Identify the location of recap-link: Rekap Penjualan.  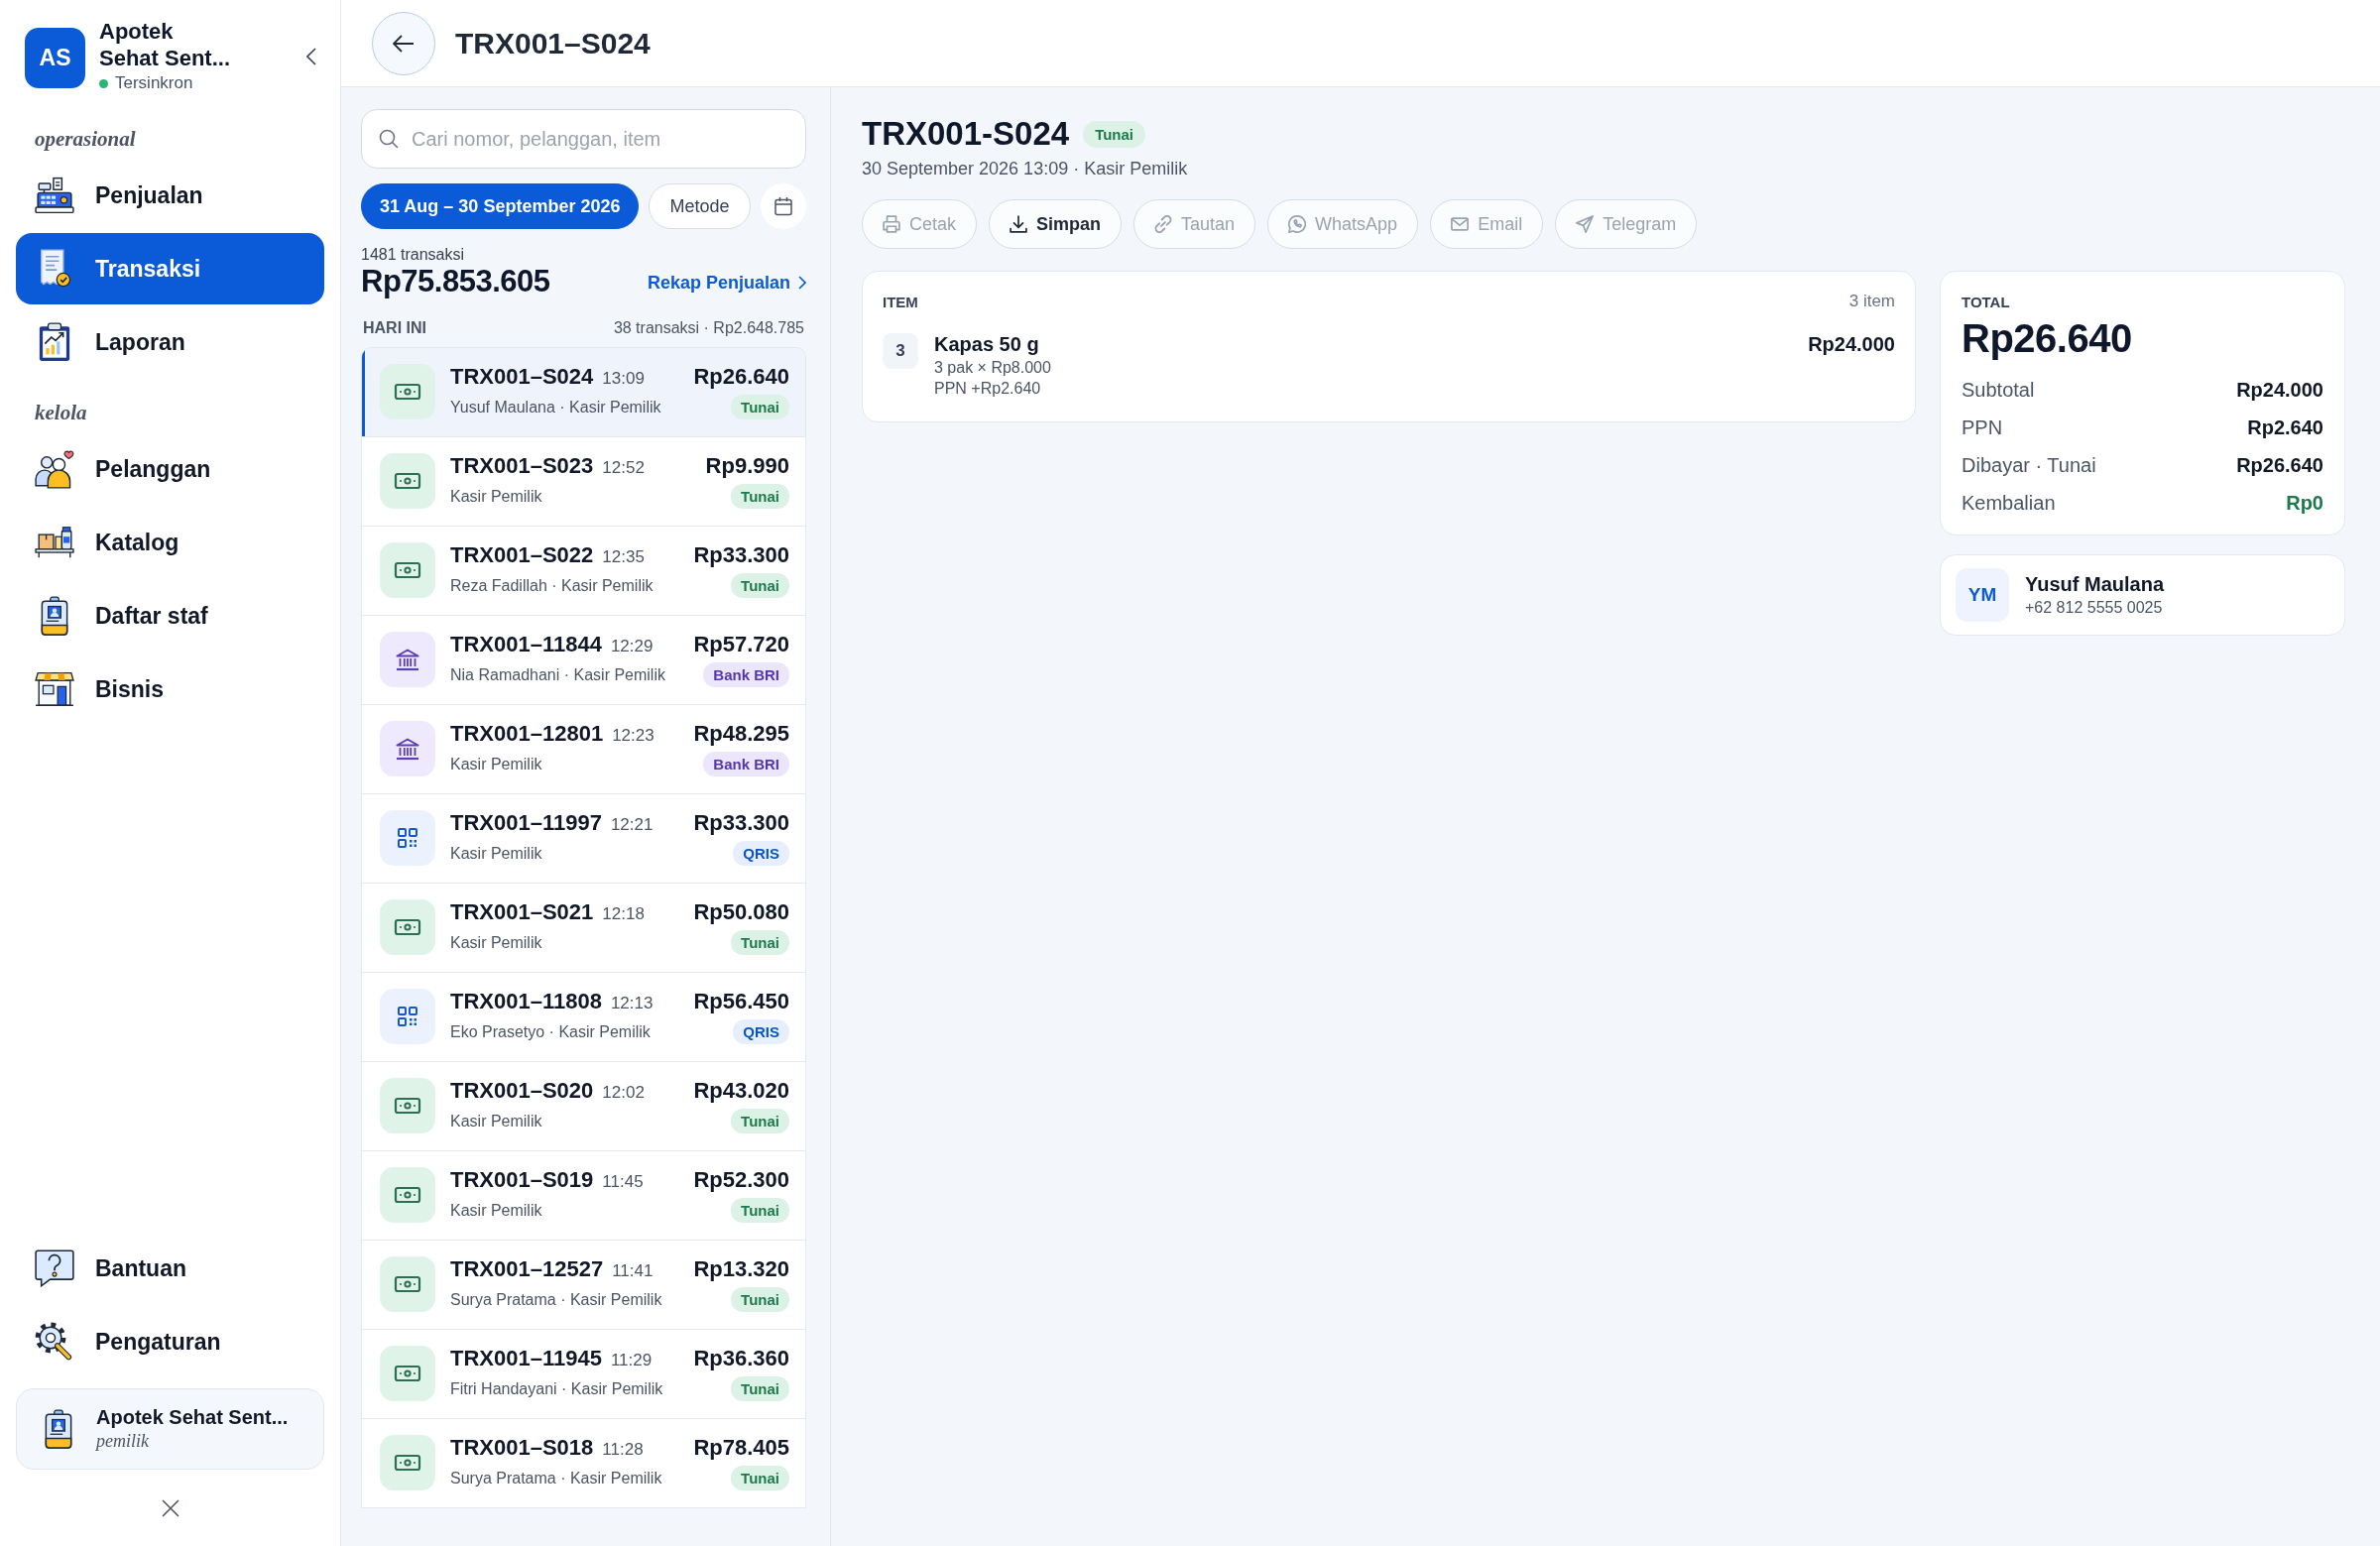
(726, 283).